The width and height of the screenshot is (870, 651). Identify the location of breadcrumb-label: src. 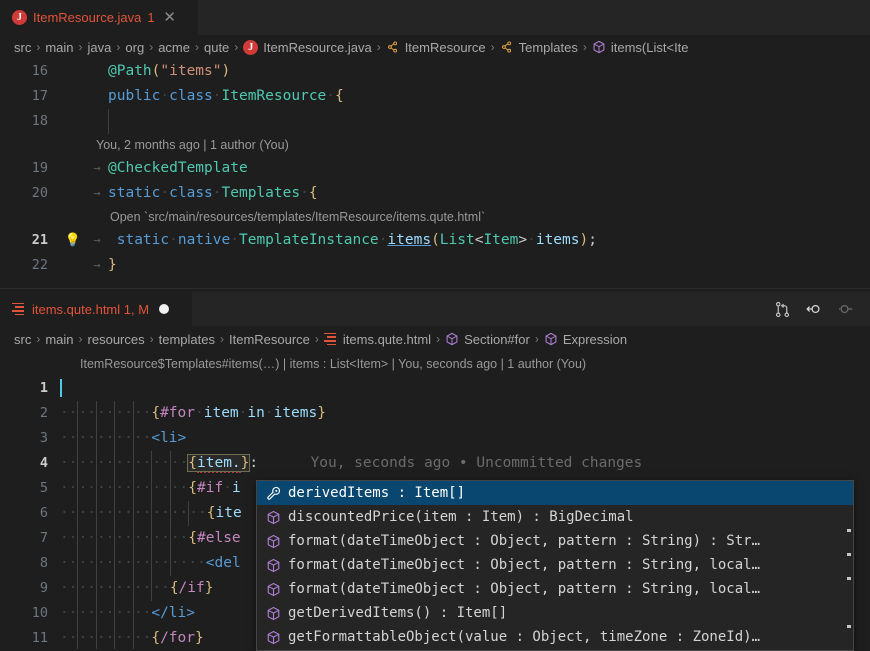
(23, 339).